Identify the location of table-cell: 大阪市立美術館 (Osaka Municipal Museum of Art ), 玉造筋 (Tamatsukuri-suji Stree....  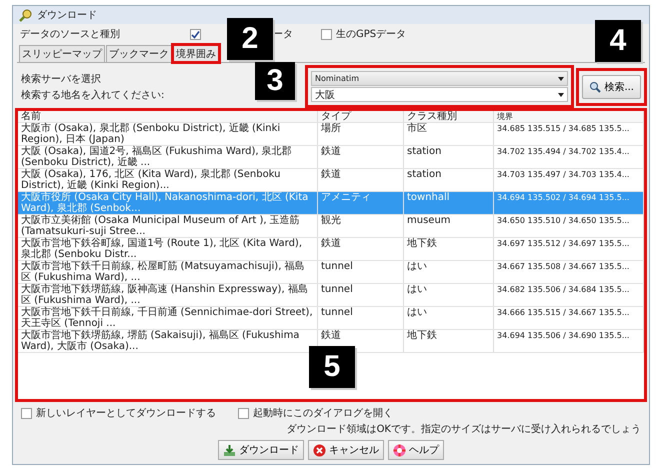
(168, 226).